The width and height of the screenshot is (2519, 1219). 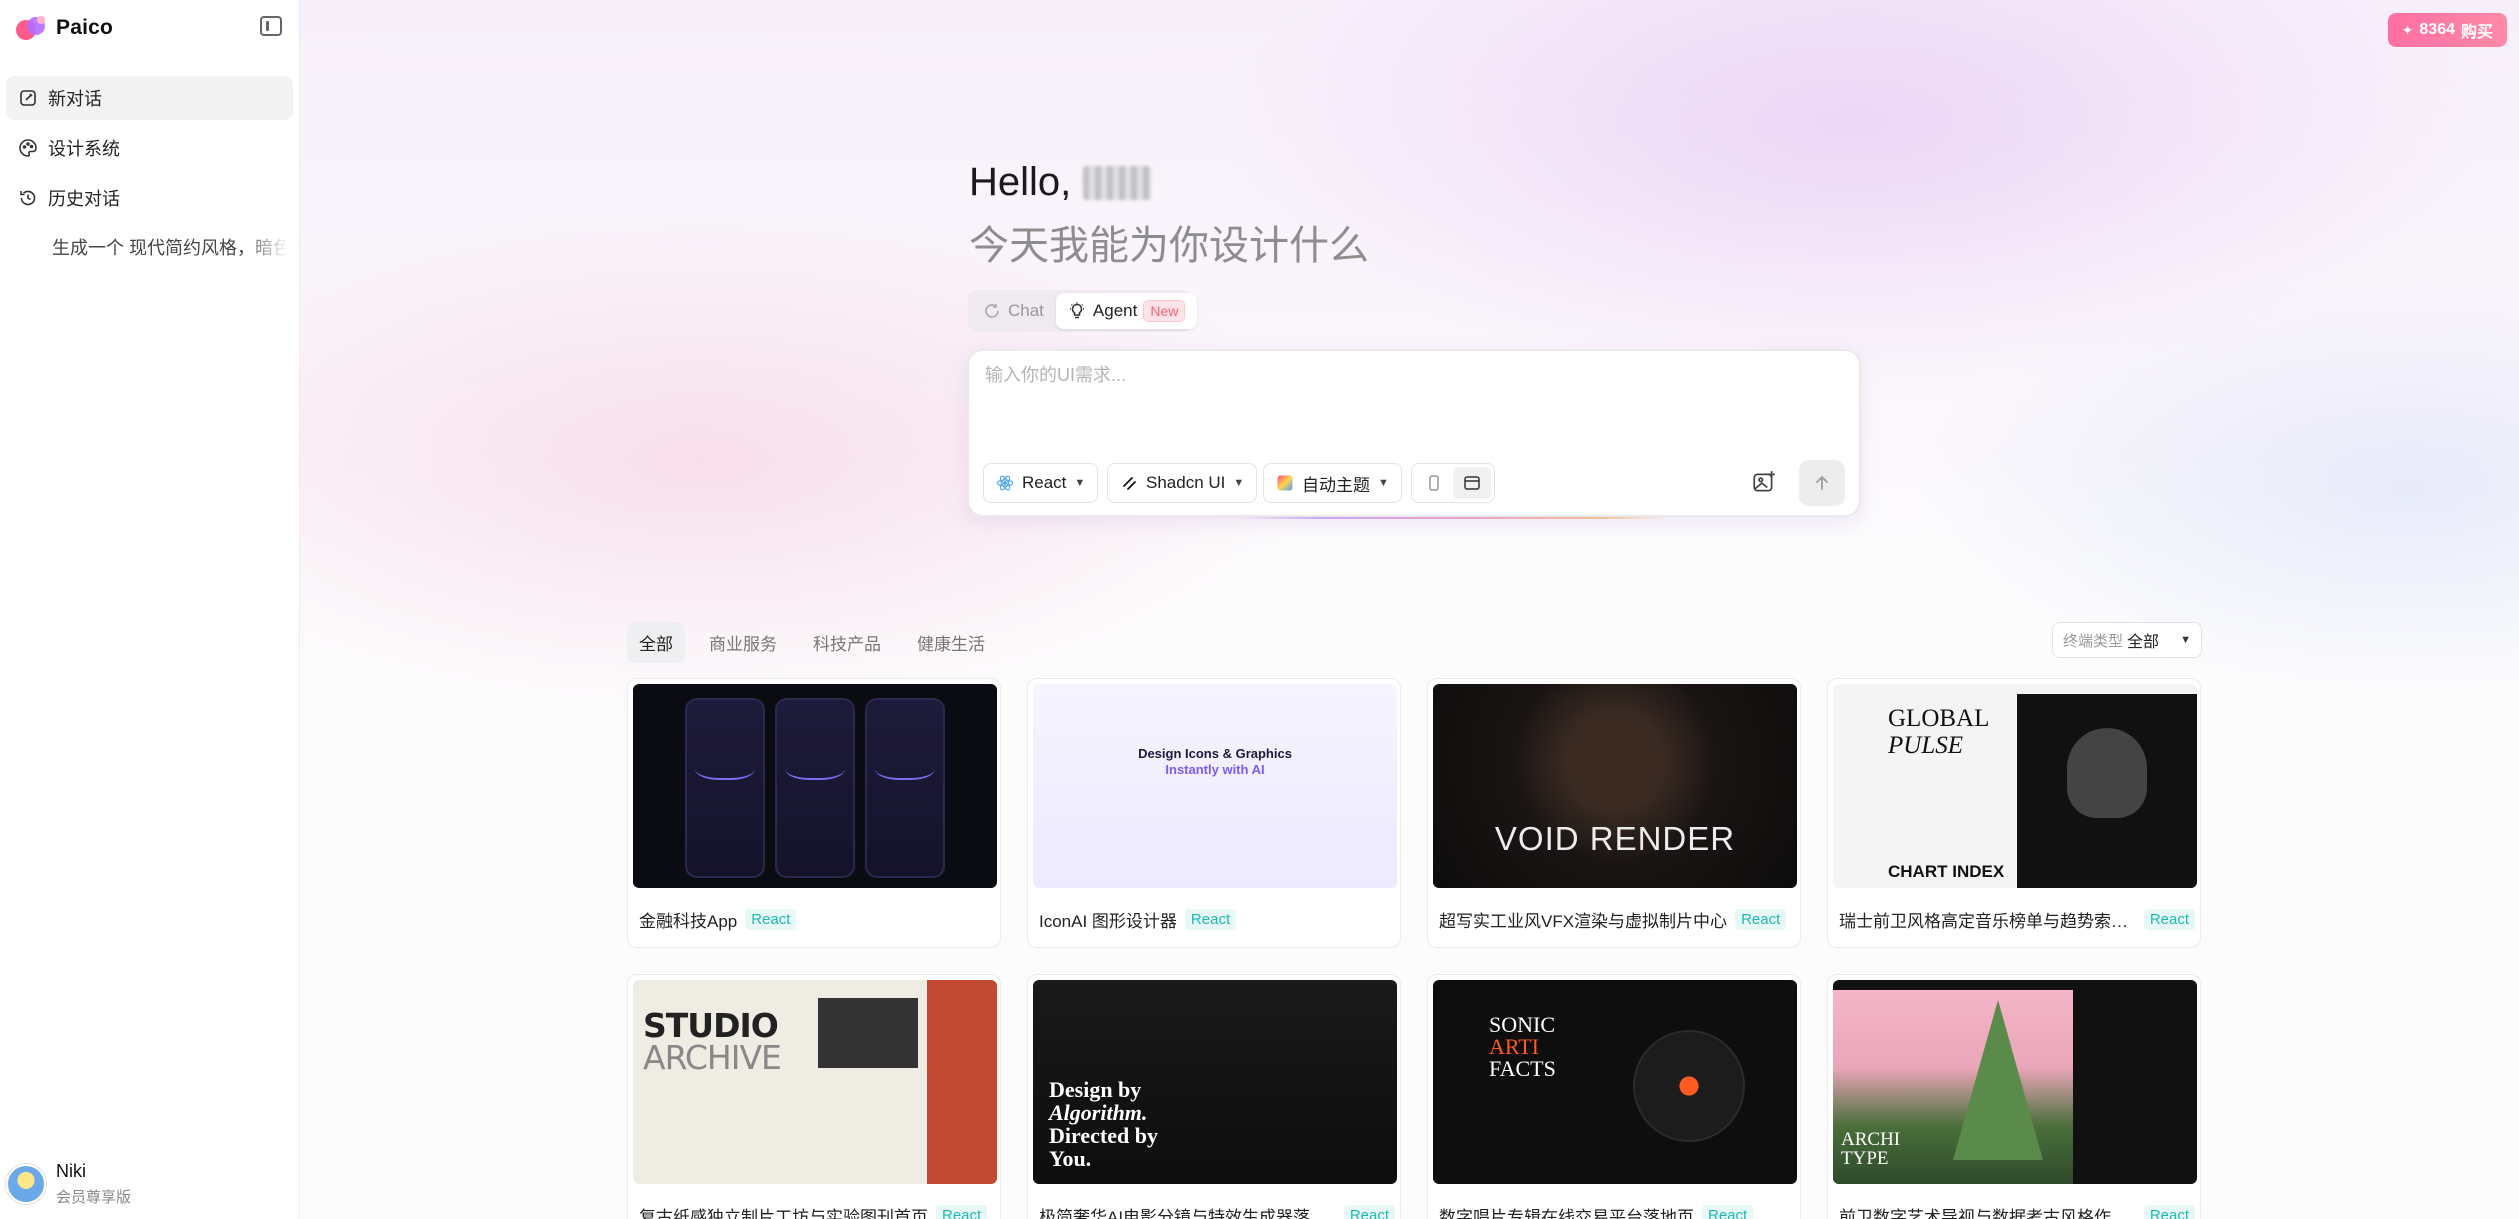 What do you see at coordinates (26, 1184) in the screenshot?
I see `avatar` at bounding box center [26, 1184].